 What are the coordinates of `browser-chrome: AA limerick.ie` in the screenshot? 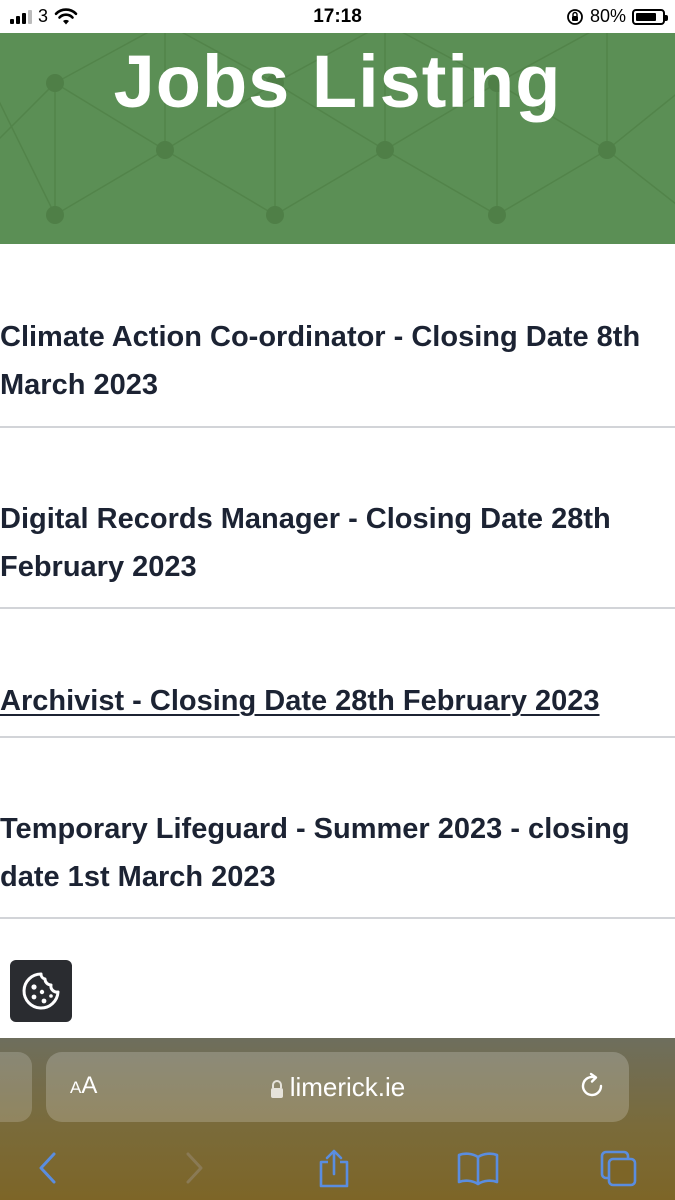 It's located at (337, 1119).